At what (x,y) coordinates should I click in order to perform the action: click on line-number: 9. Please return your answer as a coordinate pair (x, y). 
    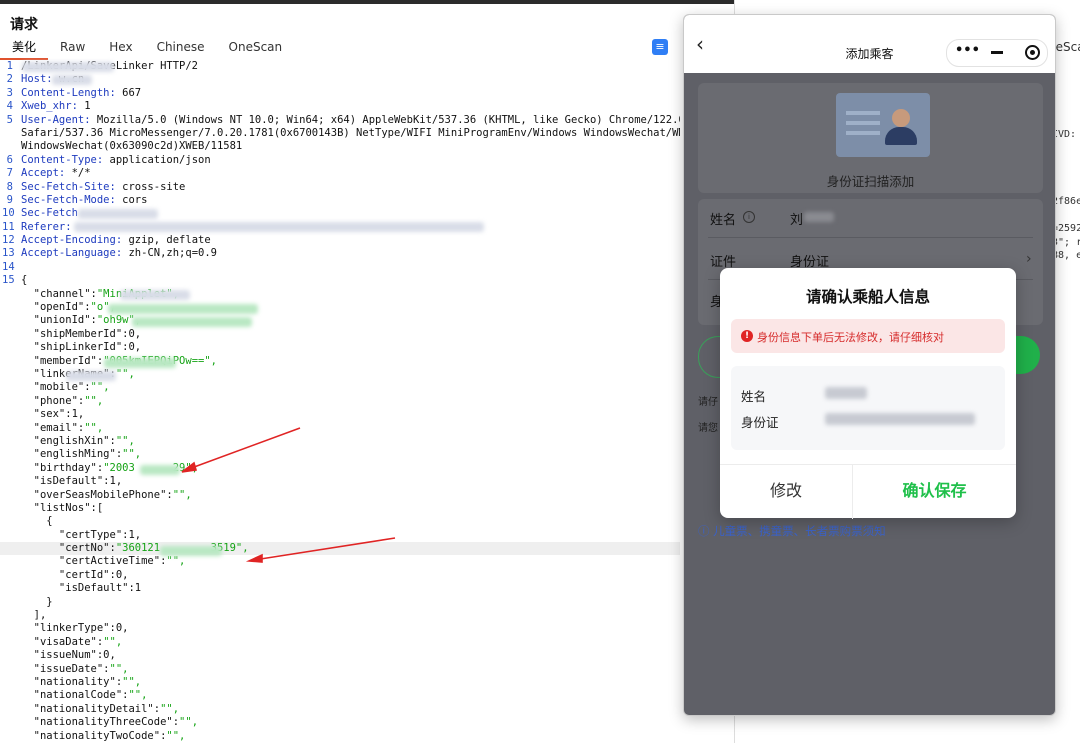
    Looking at the image, I should click on (9, 199).